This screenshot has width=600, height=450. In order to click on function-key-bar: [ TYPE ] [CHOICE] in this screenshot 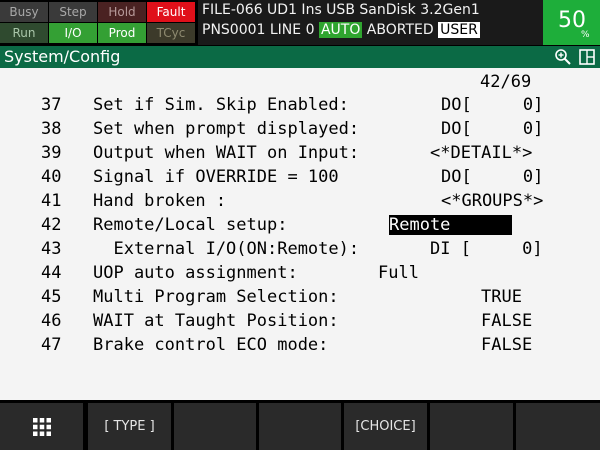, I will do `click(300, 425)`.